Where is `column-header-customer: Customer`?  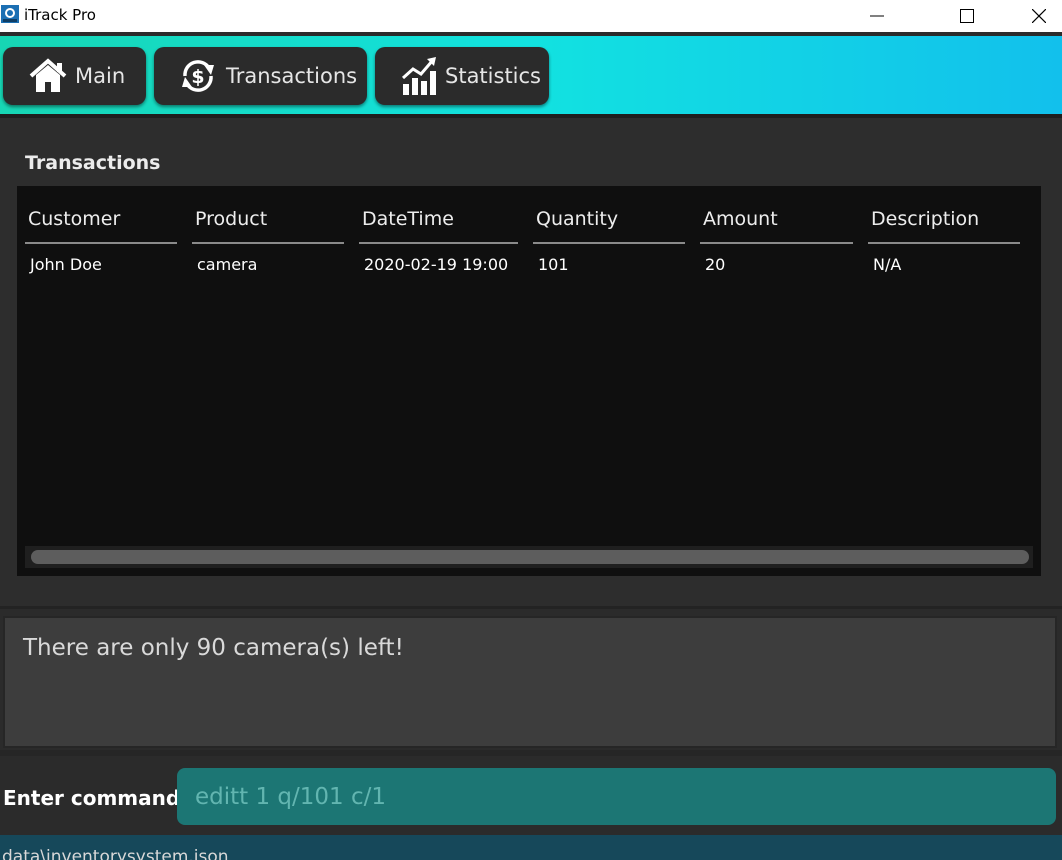
column-header-customer: Customer is located at coordinates (74, 219).